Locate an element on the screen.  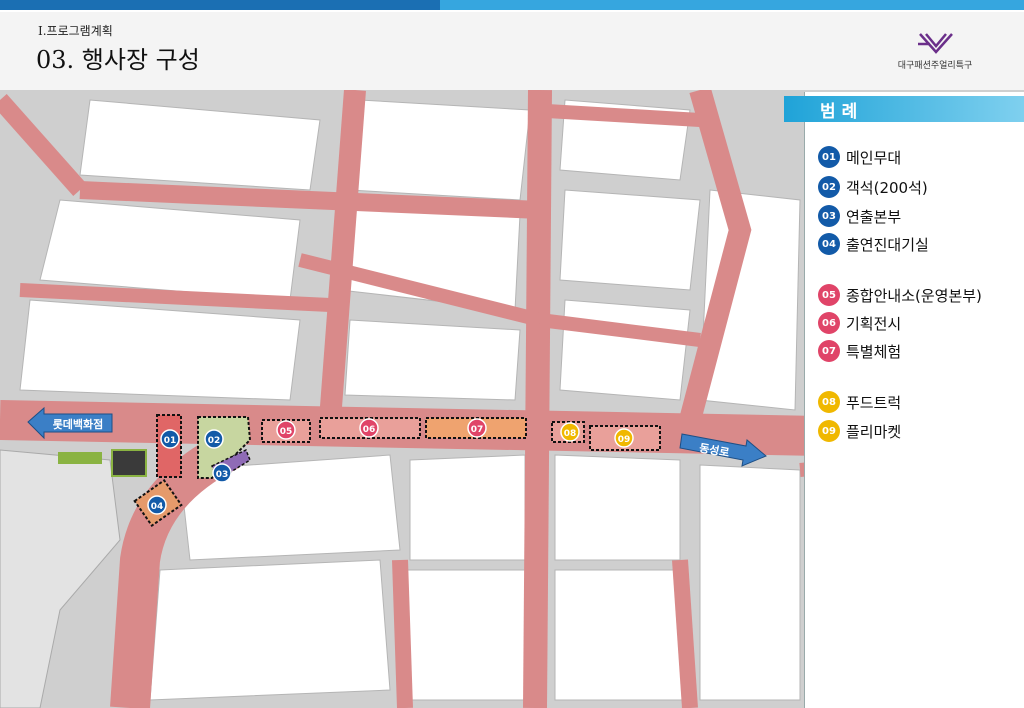
legend-item: 05 종합안내소(운영본부) is located at coordinates (900, 295).